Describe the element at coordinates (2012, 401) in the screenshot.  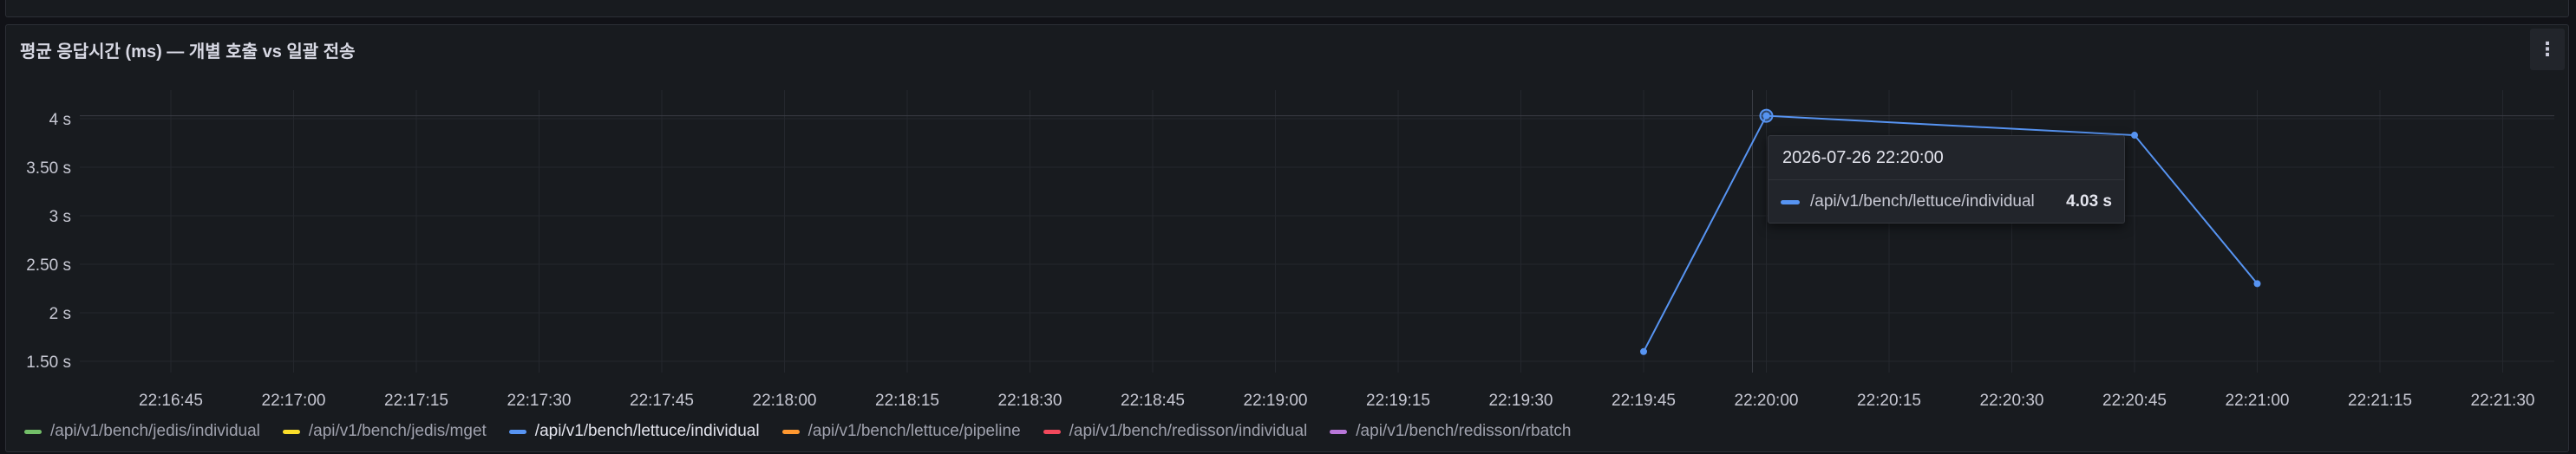
I see `x-tick-label: 22:20:30` at that location.